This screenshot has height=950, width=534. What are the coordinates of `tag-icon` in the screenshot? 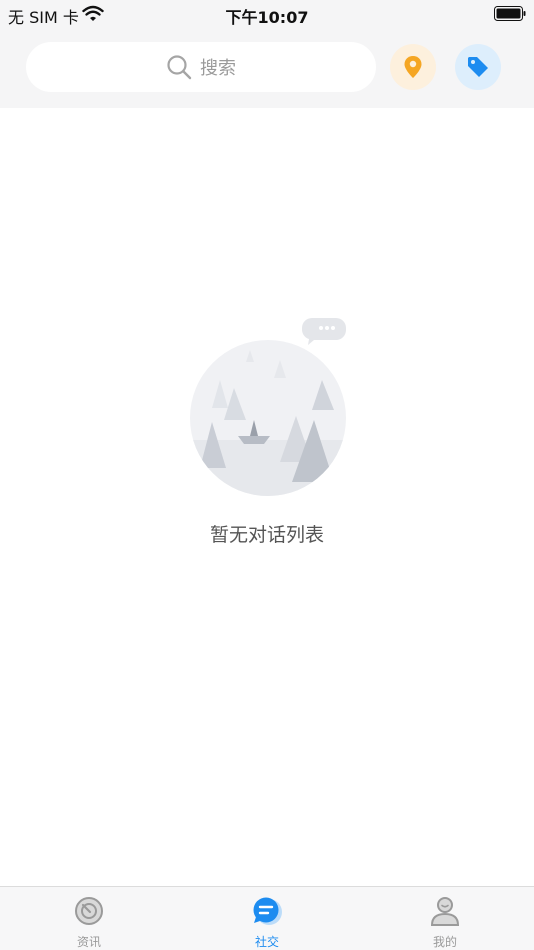 It's located at (478, 67).